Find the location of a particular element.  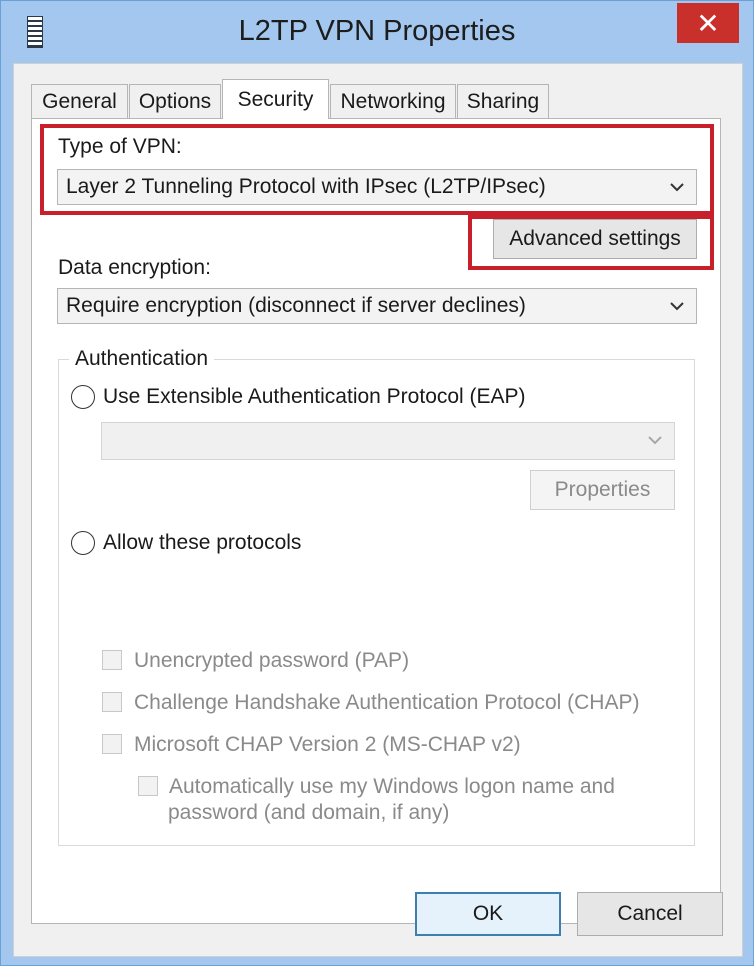

properties-button: Properties is located at coordinates (602, 490).